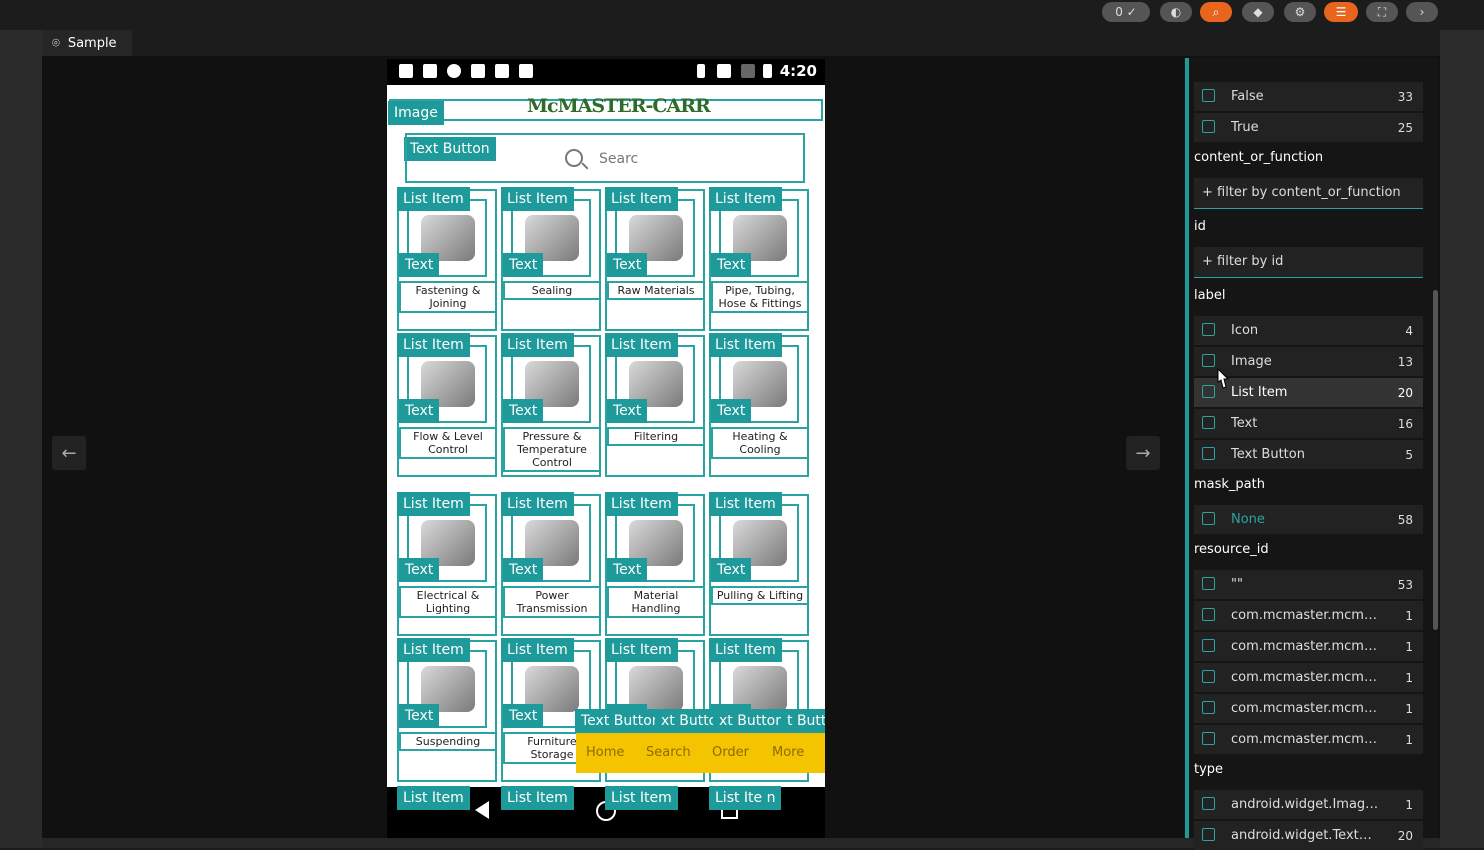 The image size is (1484, 850). What do you see at coordinates (1308, 454) in the screenshot?
I see `filter-option-row: Text Button 5` at bounding box center [1308, 454].